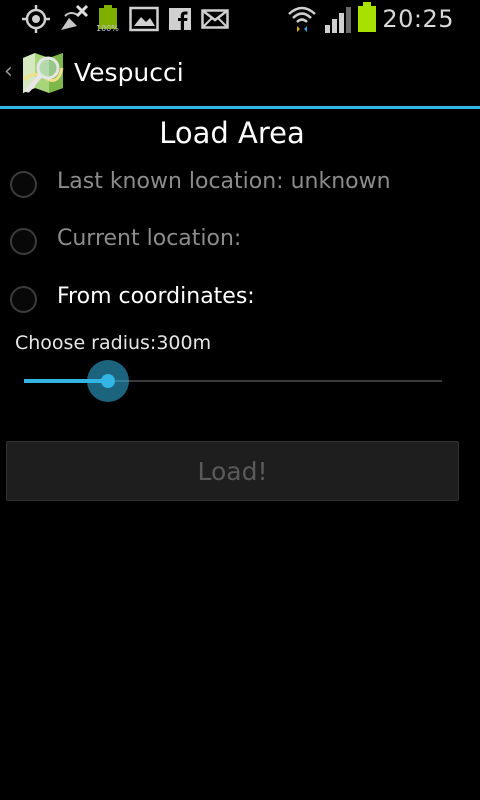 The height and width of the screenshot is (800, 480). Describe the element at coordinates (43, 73) in the screenshot. I see `app-logo-icon` at that location.